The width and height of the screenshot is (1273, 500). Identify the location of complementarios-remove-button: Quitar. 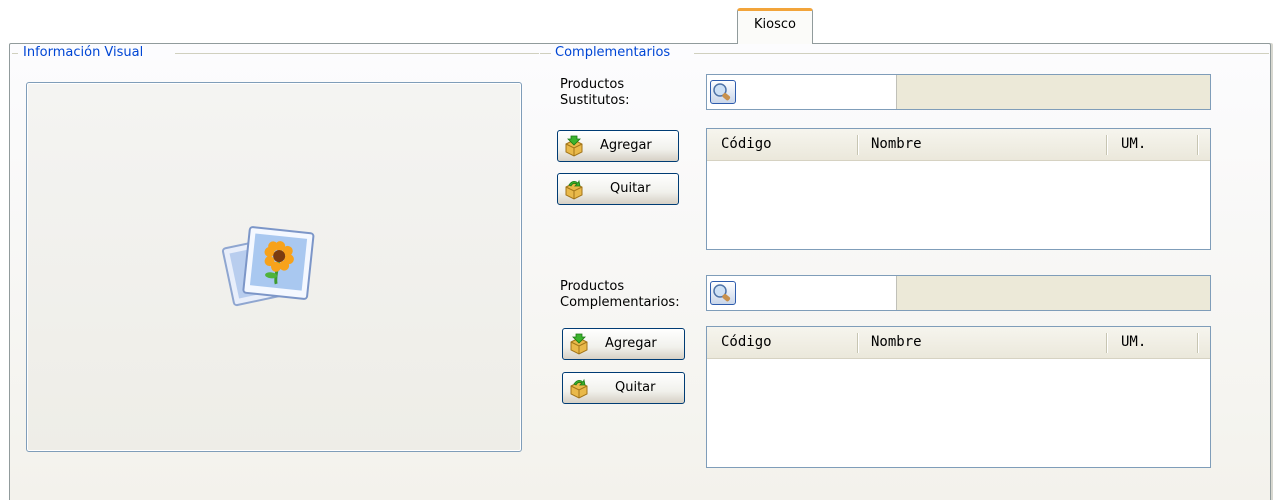
(623, 388).